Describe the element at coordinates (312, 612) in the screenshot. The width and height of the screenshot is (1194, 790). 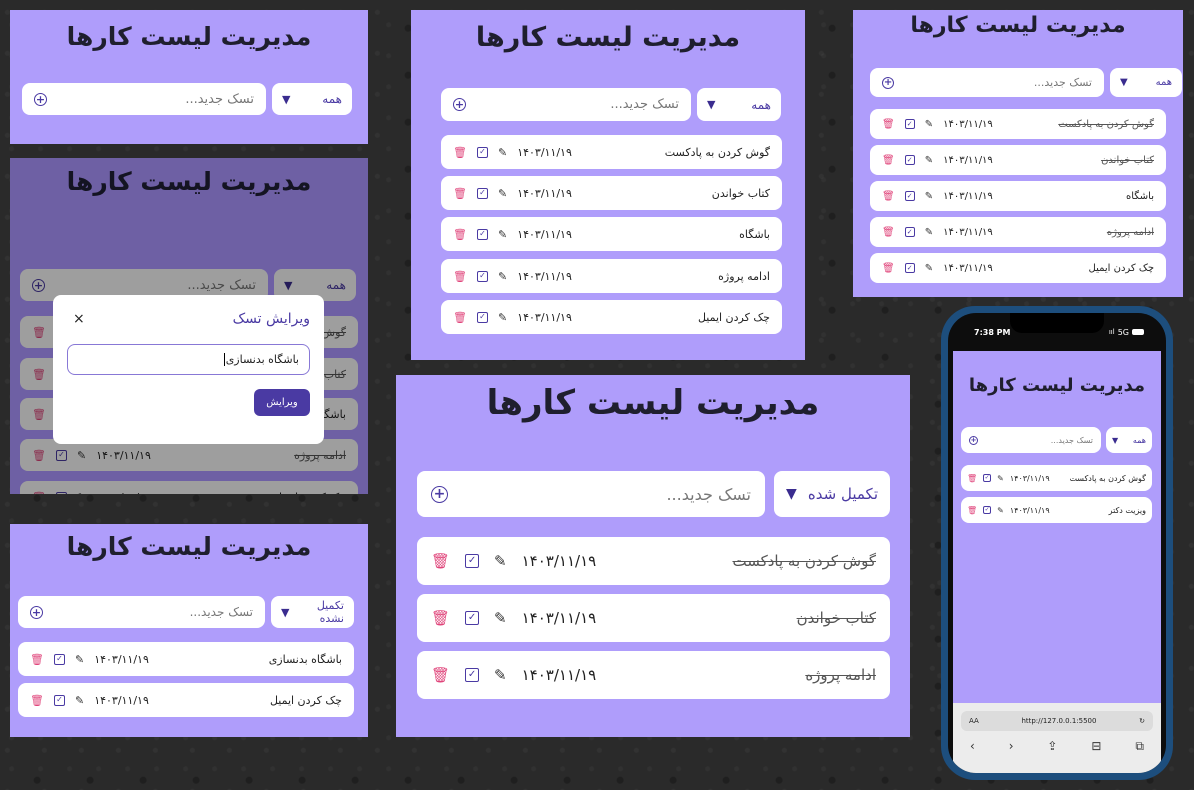
I see `filter-select: تکمیل نشده ▼` at that location.